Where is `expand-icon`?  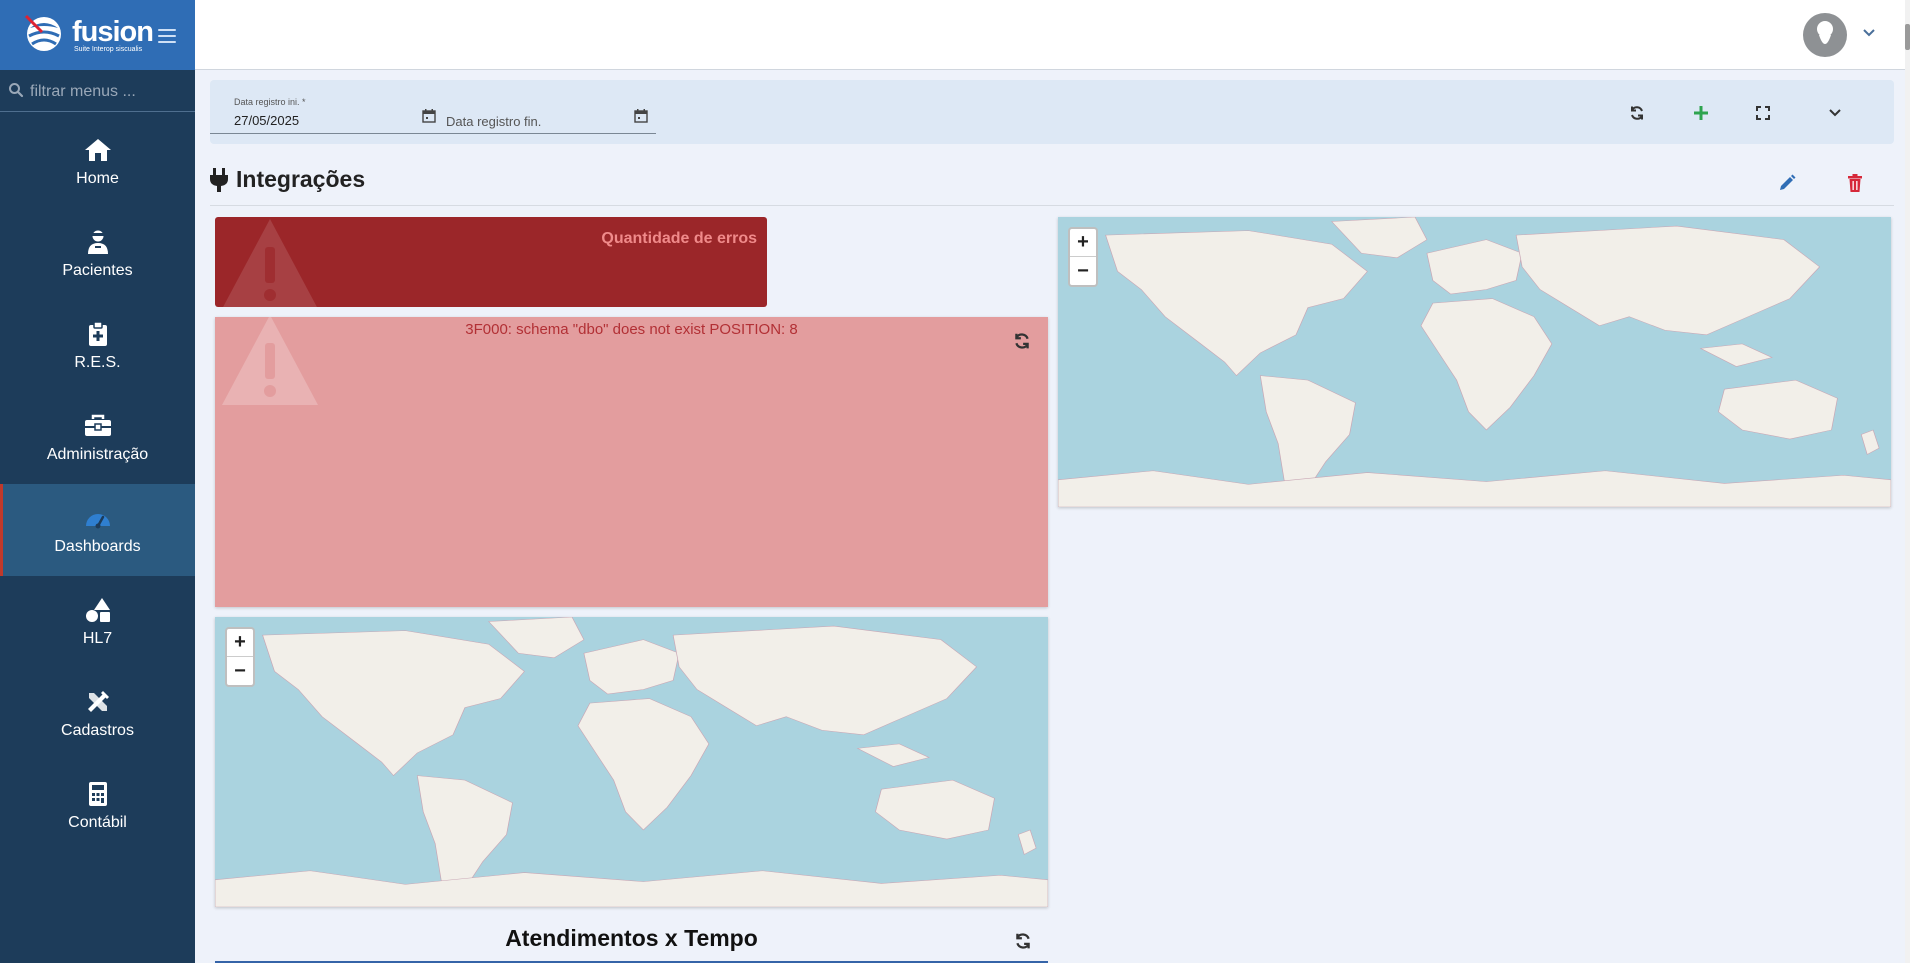 expand-icon is located at coordinates (1763, 113).